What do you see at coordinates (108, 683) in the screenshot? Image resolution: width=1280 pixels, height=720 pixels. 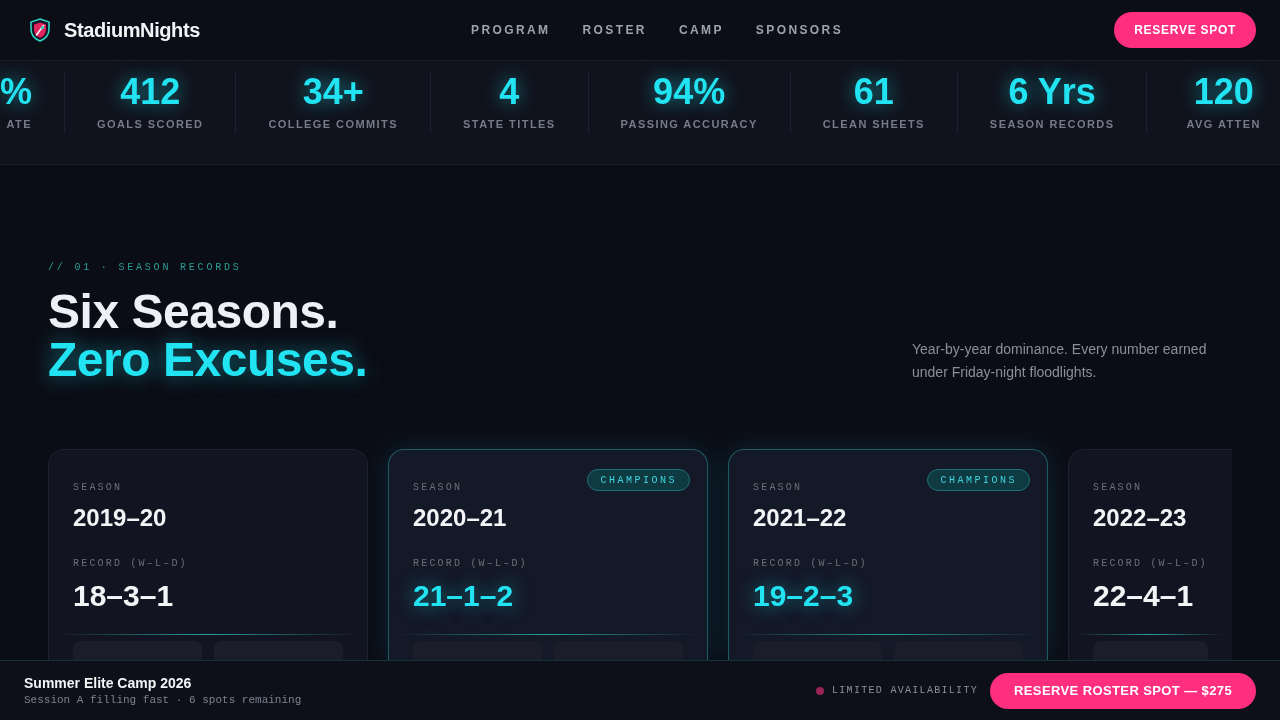 I see `camp-title: Summer Elite Camp 2026` at bounding box center [108, 683].